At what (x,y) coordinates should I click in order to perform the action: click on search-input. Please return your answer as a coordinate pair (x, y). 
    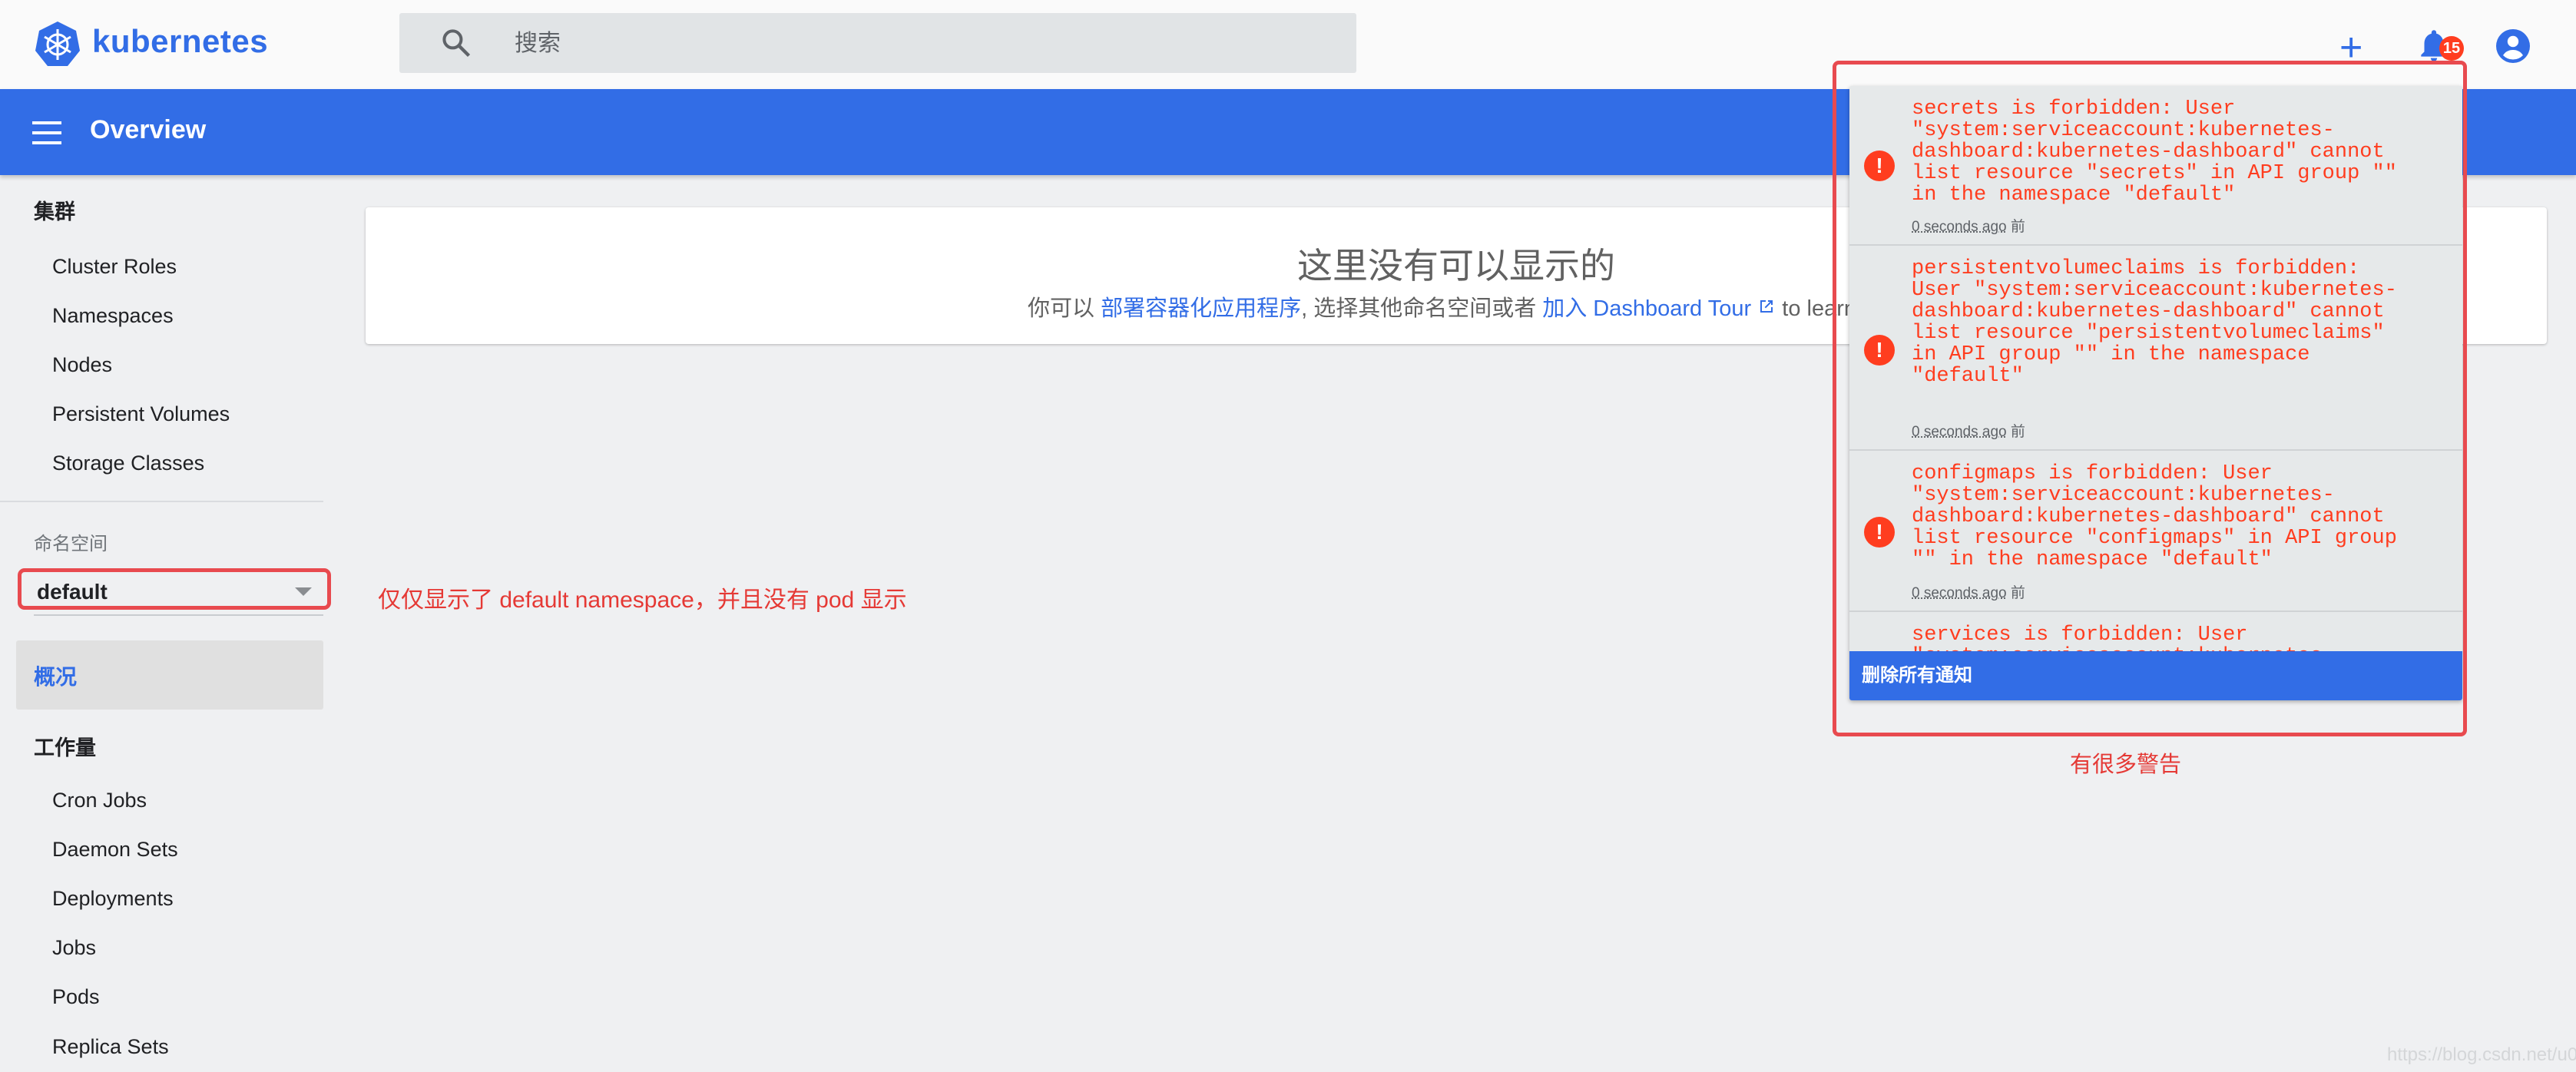
    Looking at the image, I should click on (898, 43).